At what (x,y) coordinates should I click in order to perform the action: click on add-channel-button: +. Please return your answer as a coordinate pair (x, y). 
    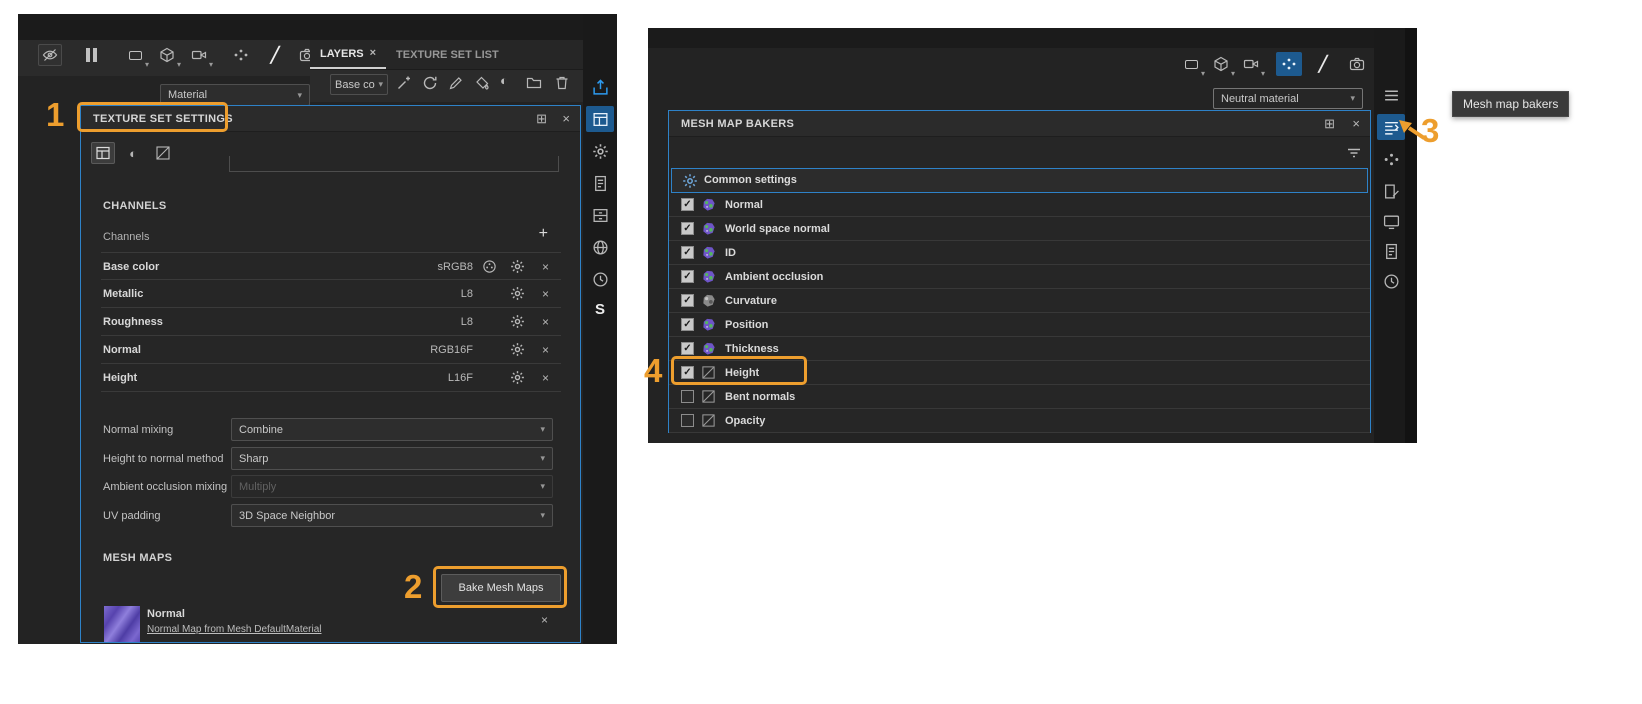
    Looking at the image, I should click on (543, 234).